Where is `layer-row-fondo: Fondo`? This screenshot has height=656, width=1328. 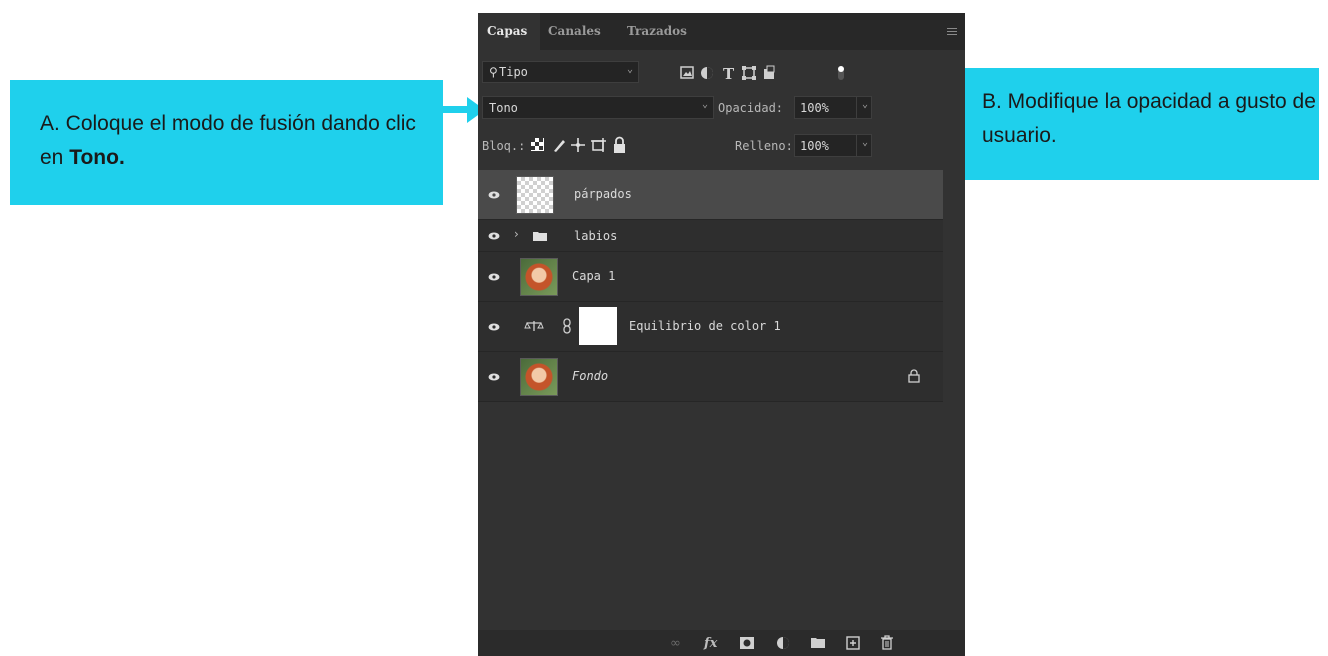 layer-row-fondo: Fondo is located at coordinates (710, 377).